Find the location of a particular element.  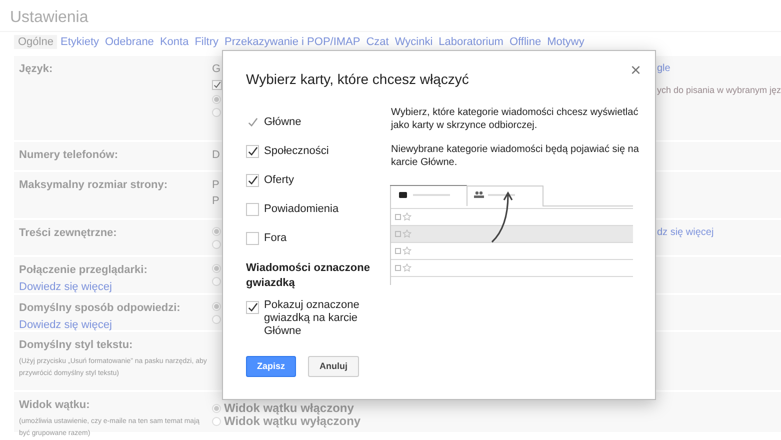

learn-more-link: dz się więcej is located at coordinates (685, 233).